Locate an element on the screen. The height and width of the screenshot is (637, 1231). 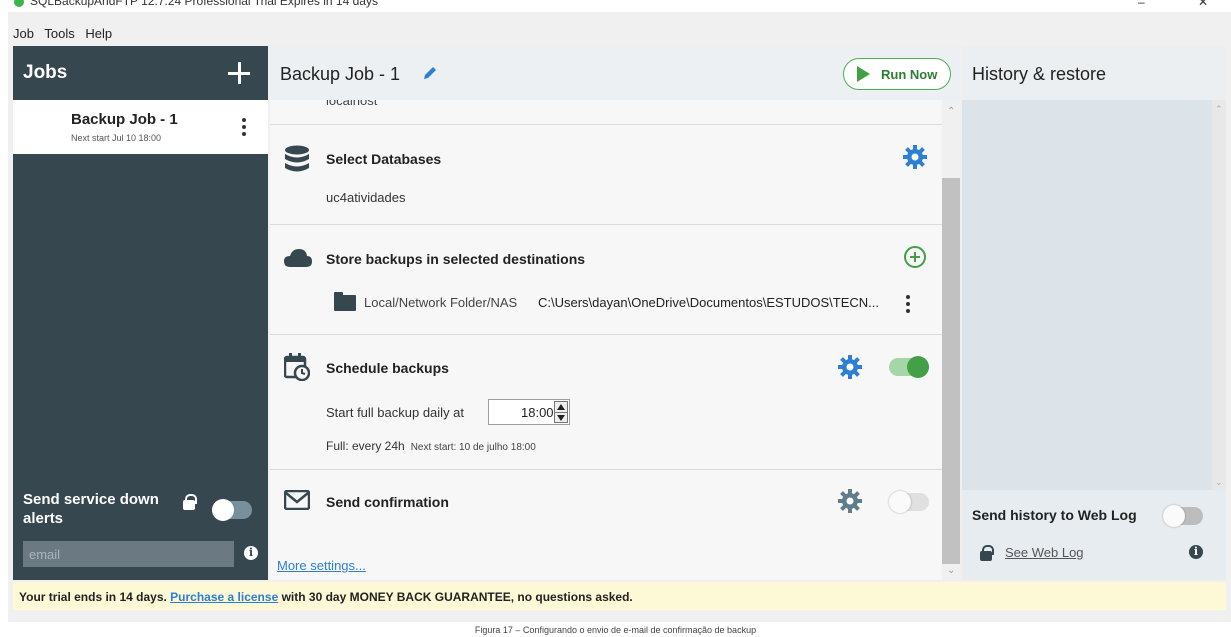
run-now-button: Run Now is located at coordinates (897, 74).